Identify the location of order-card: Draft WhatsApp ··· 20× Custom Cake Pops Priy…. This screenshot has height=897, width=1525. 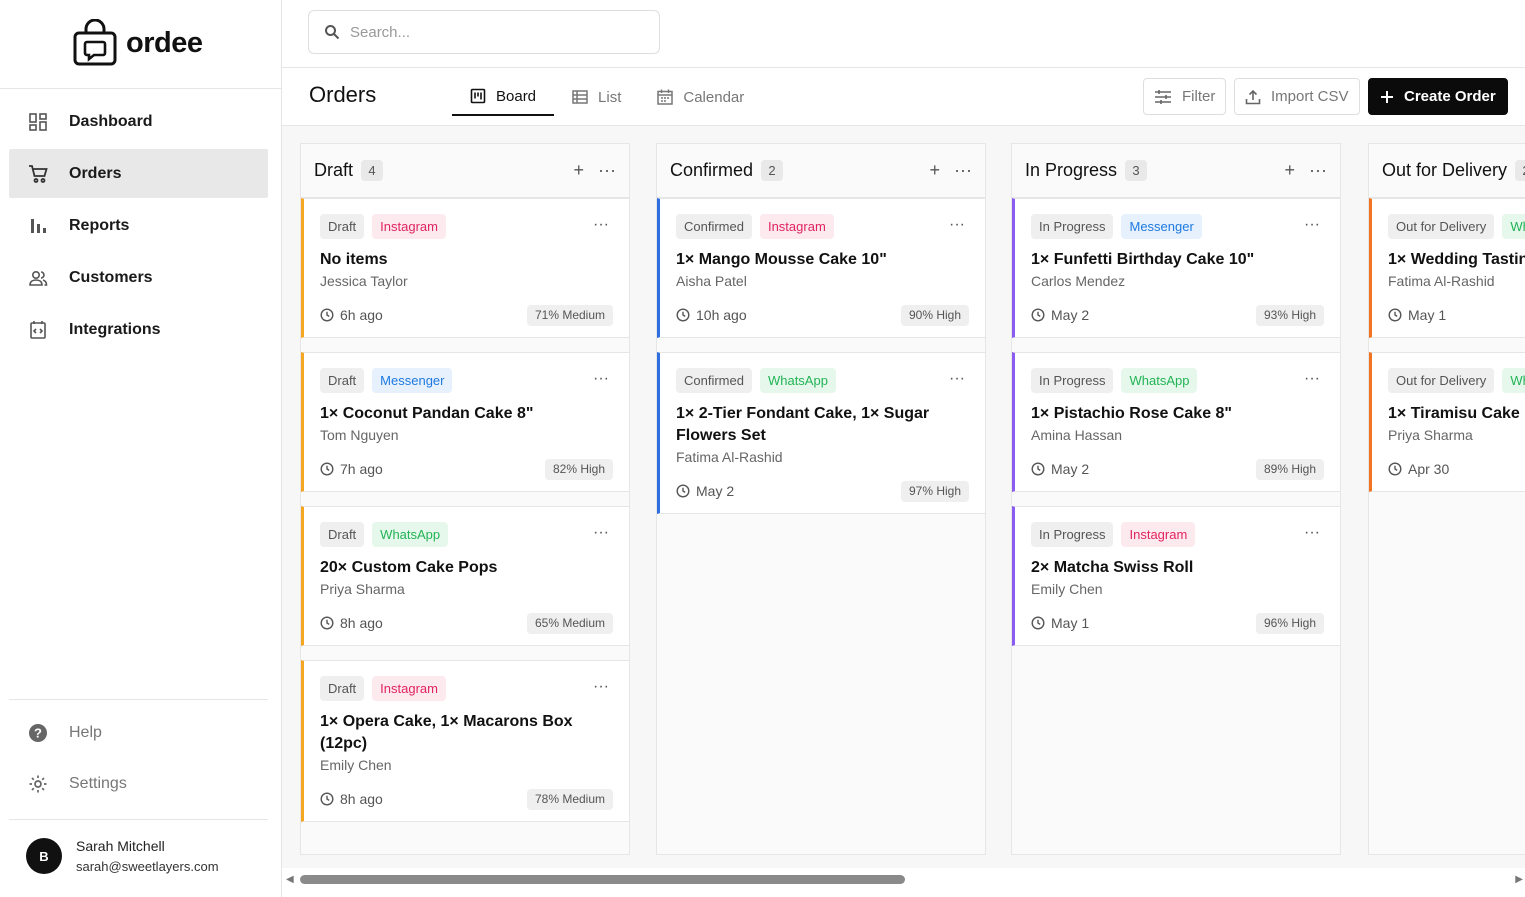
(465, 576).